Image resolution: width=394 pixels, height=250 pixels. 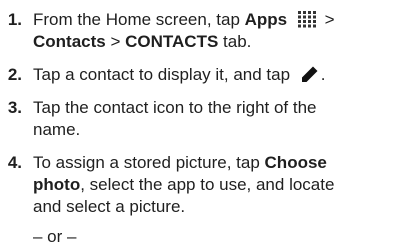 What do you see at coordinates (57, 129) in the screenshot?
I see `step-line: name.` at bounding box center [57, 129].